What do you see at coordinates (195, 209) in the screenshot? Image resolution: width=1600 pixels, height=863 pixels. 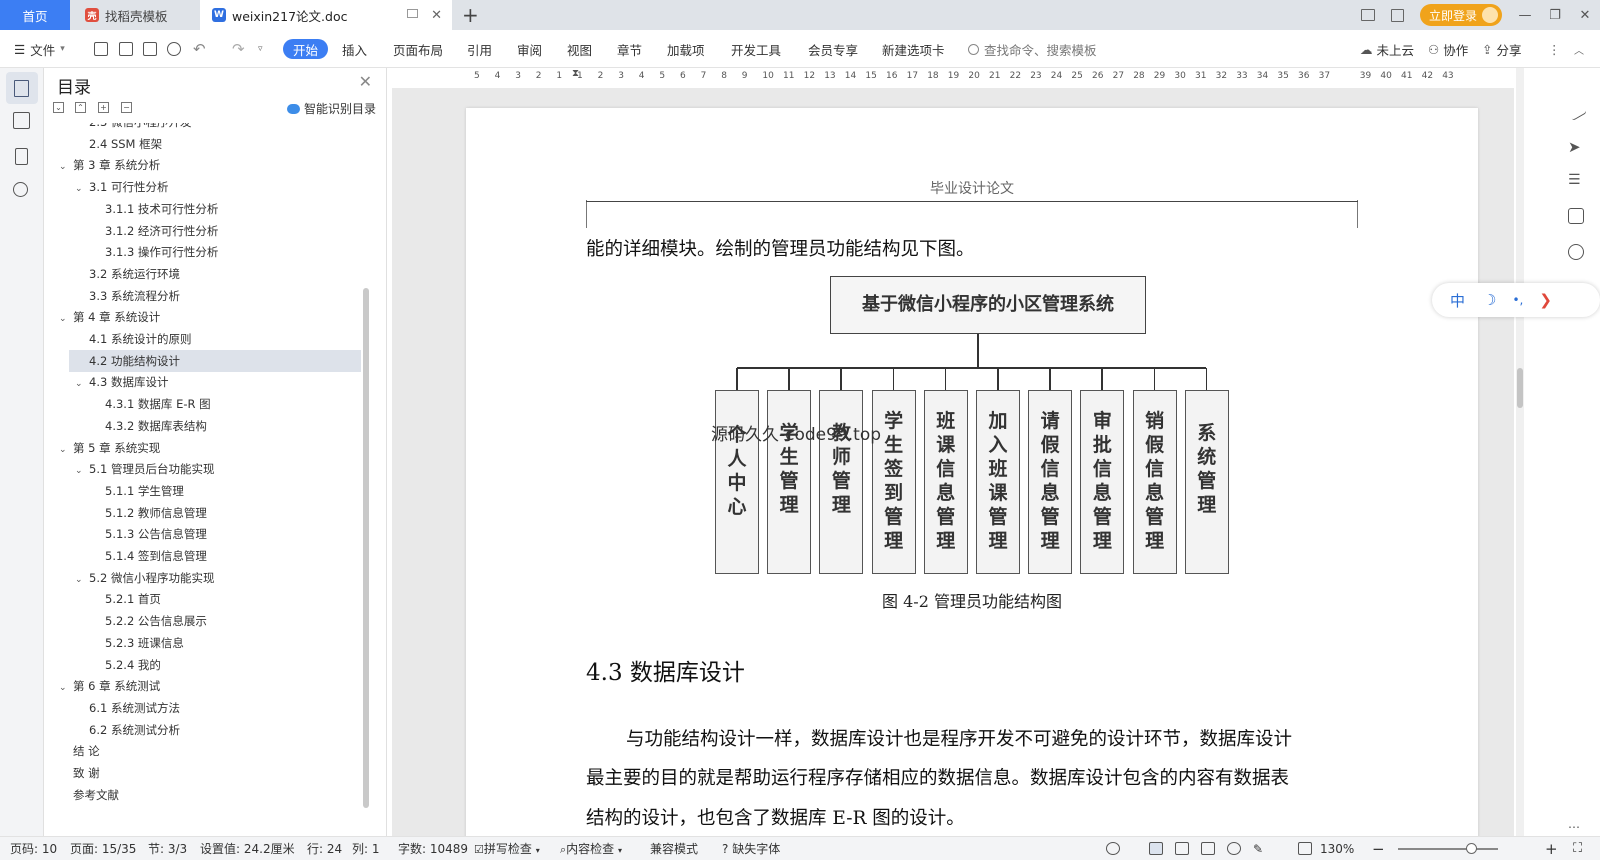 I see `toc-item: 3.1.1 技术可行性分析` at bounding box center [195, 209].